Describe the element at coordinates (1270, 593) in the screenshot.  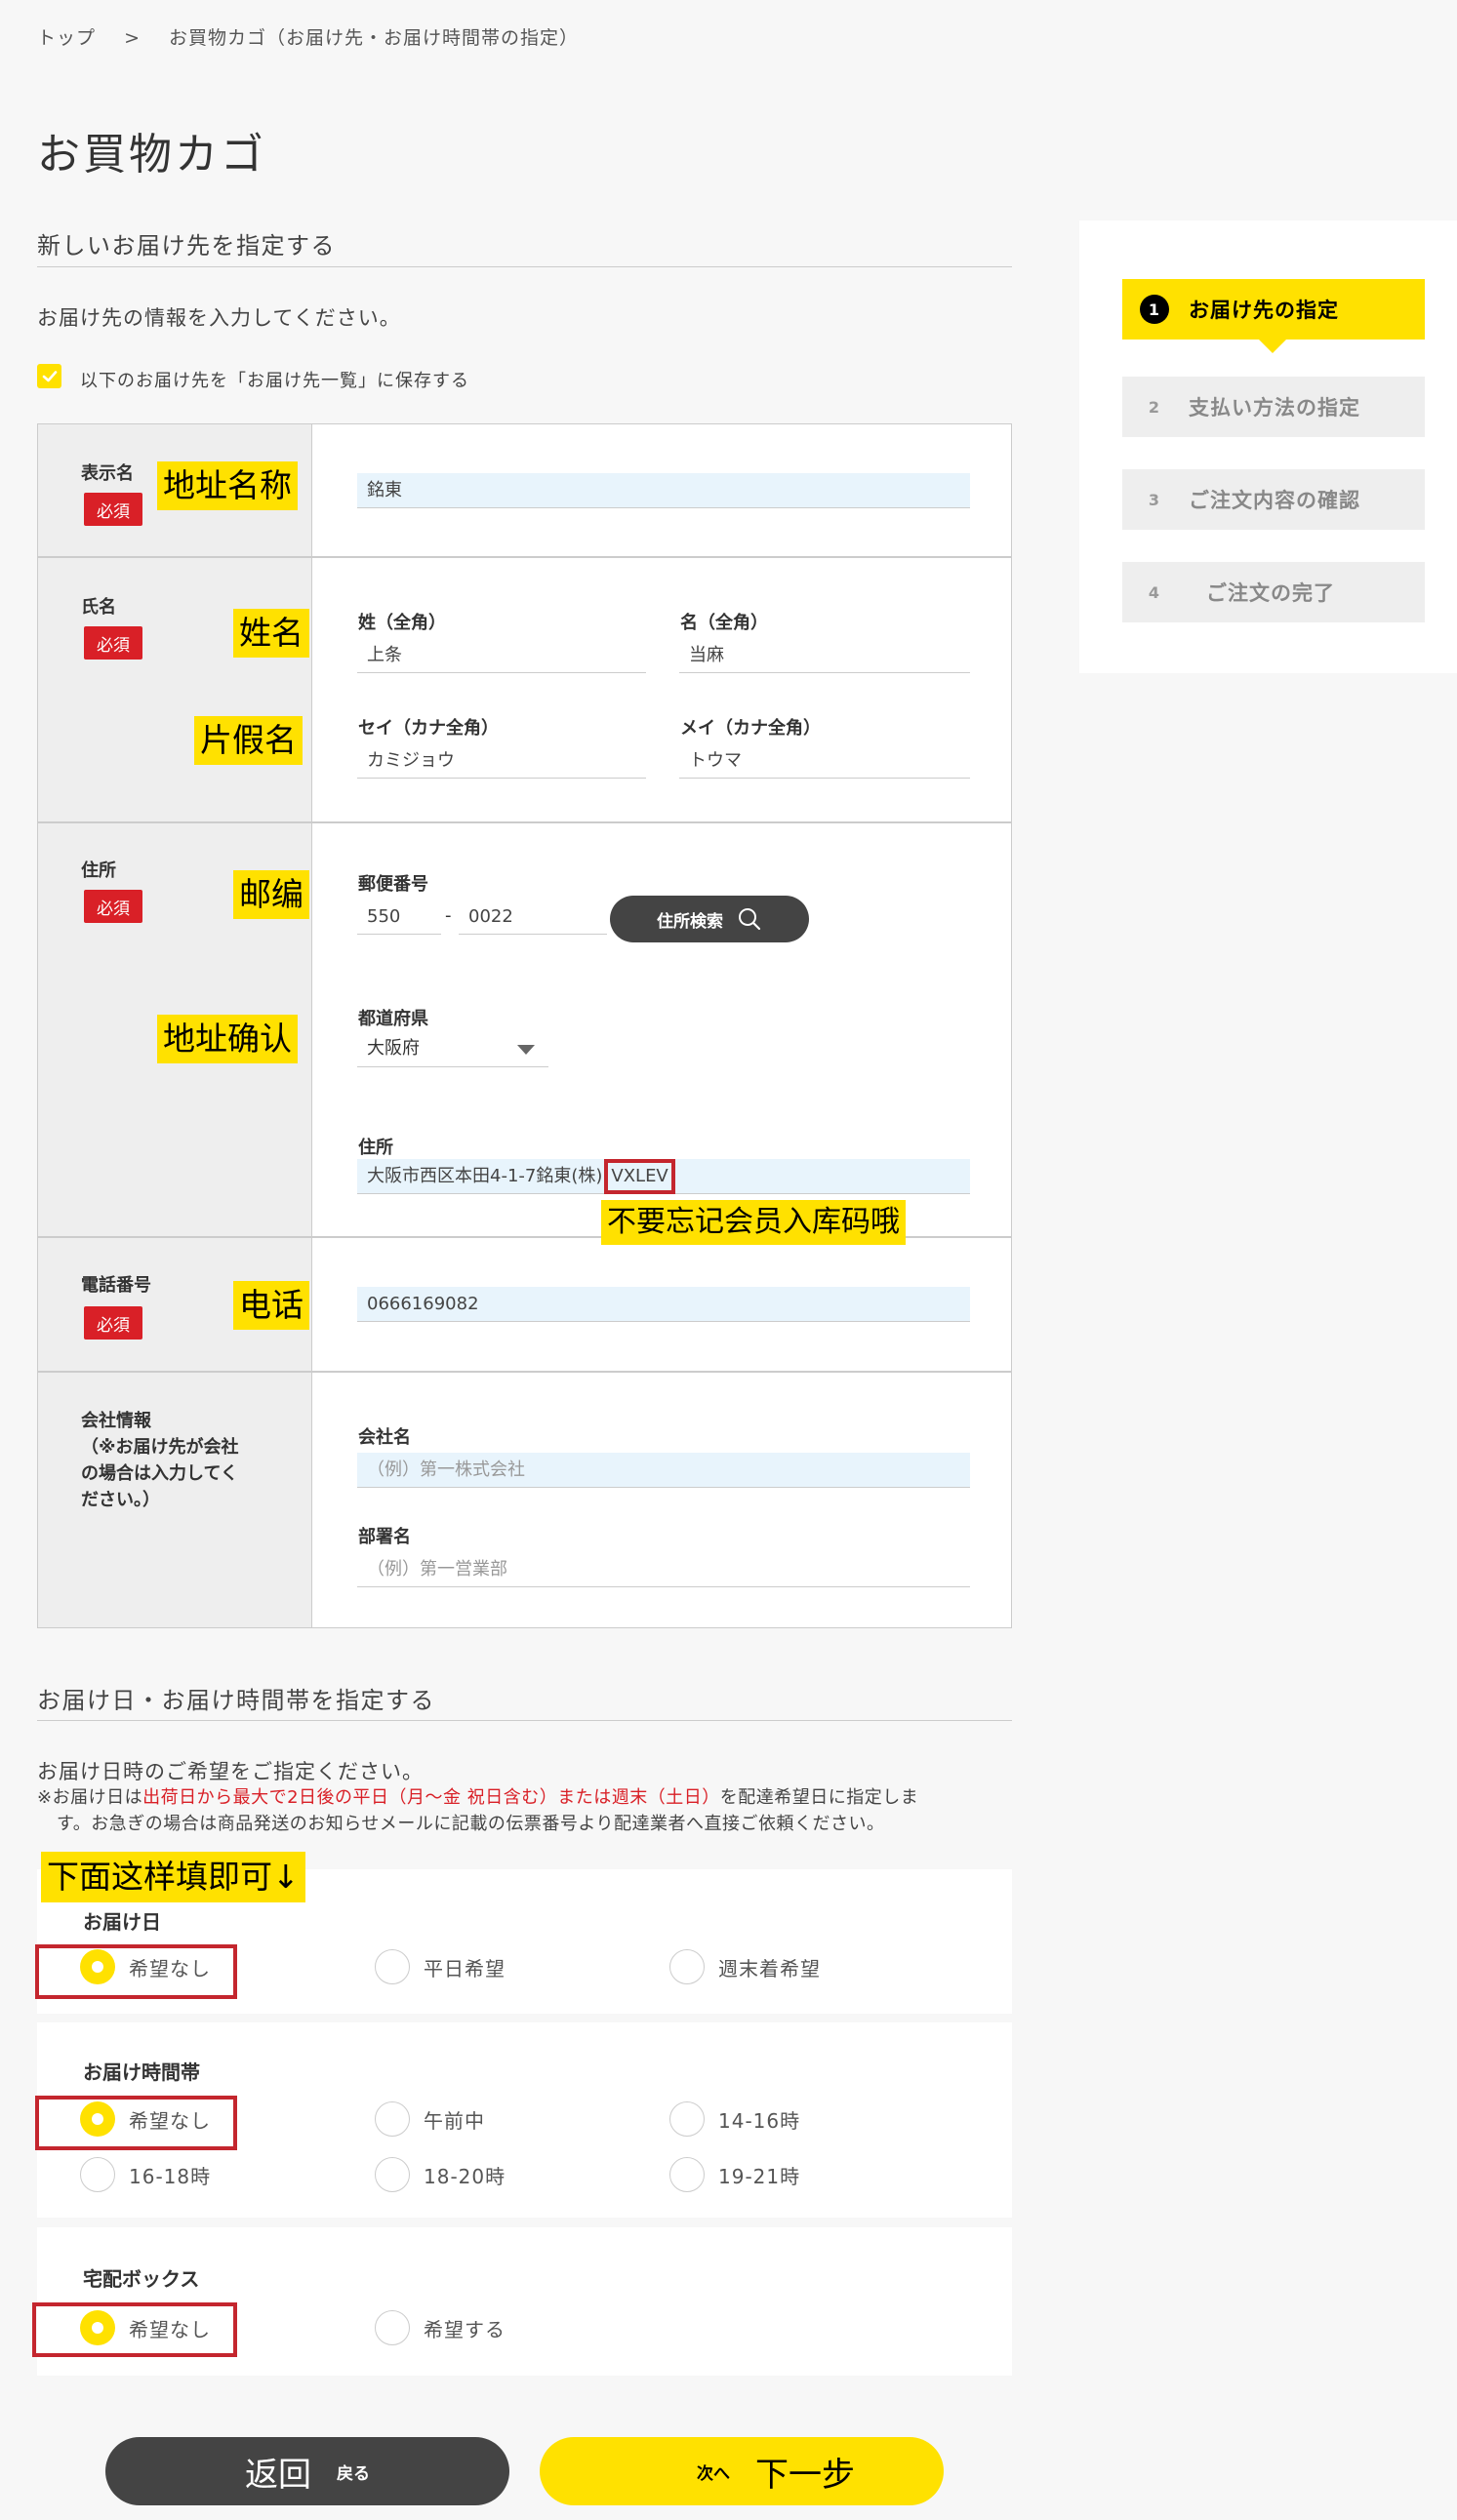
I see `step-label: ご注文の完了` at that location.